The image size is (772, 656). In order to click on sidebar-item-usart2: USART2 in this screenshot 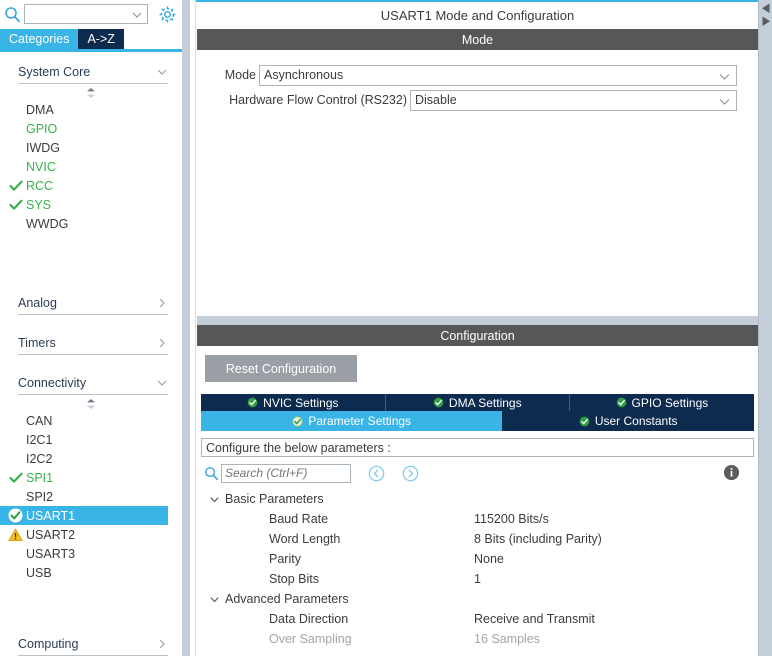, I will do `click(91, 534)`.